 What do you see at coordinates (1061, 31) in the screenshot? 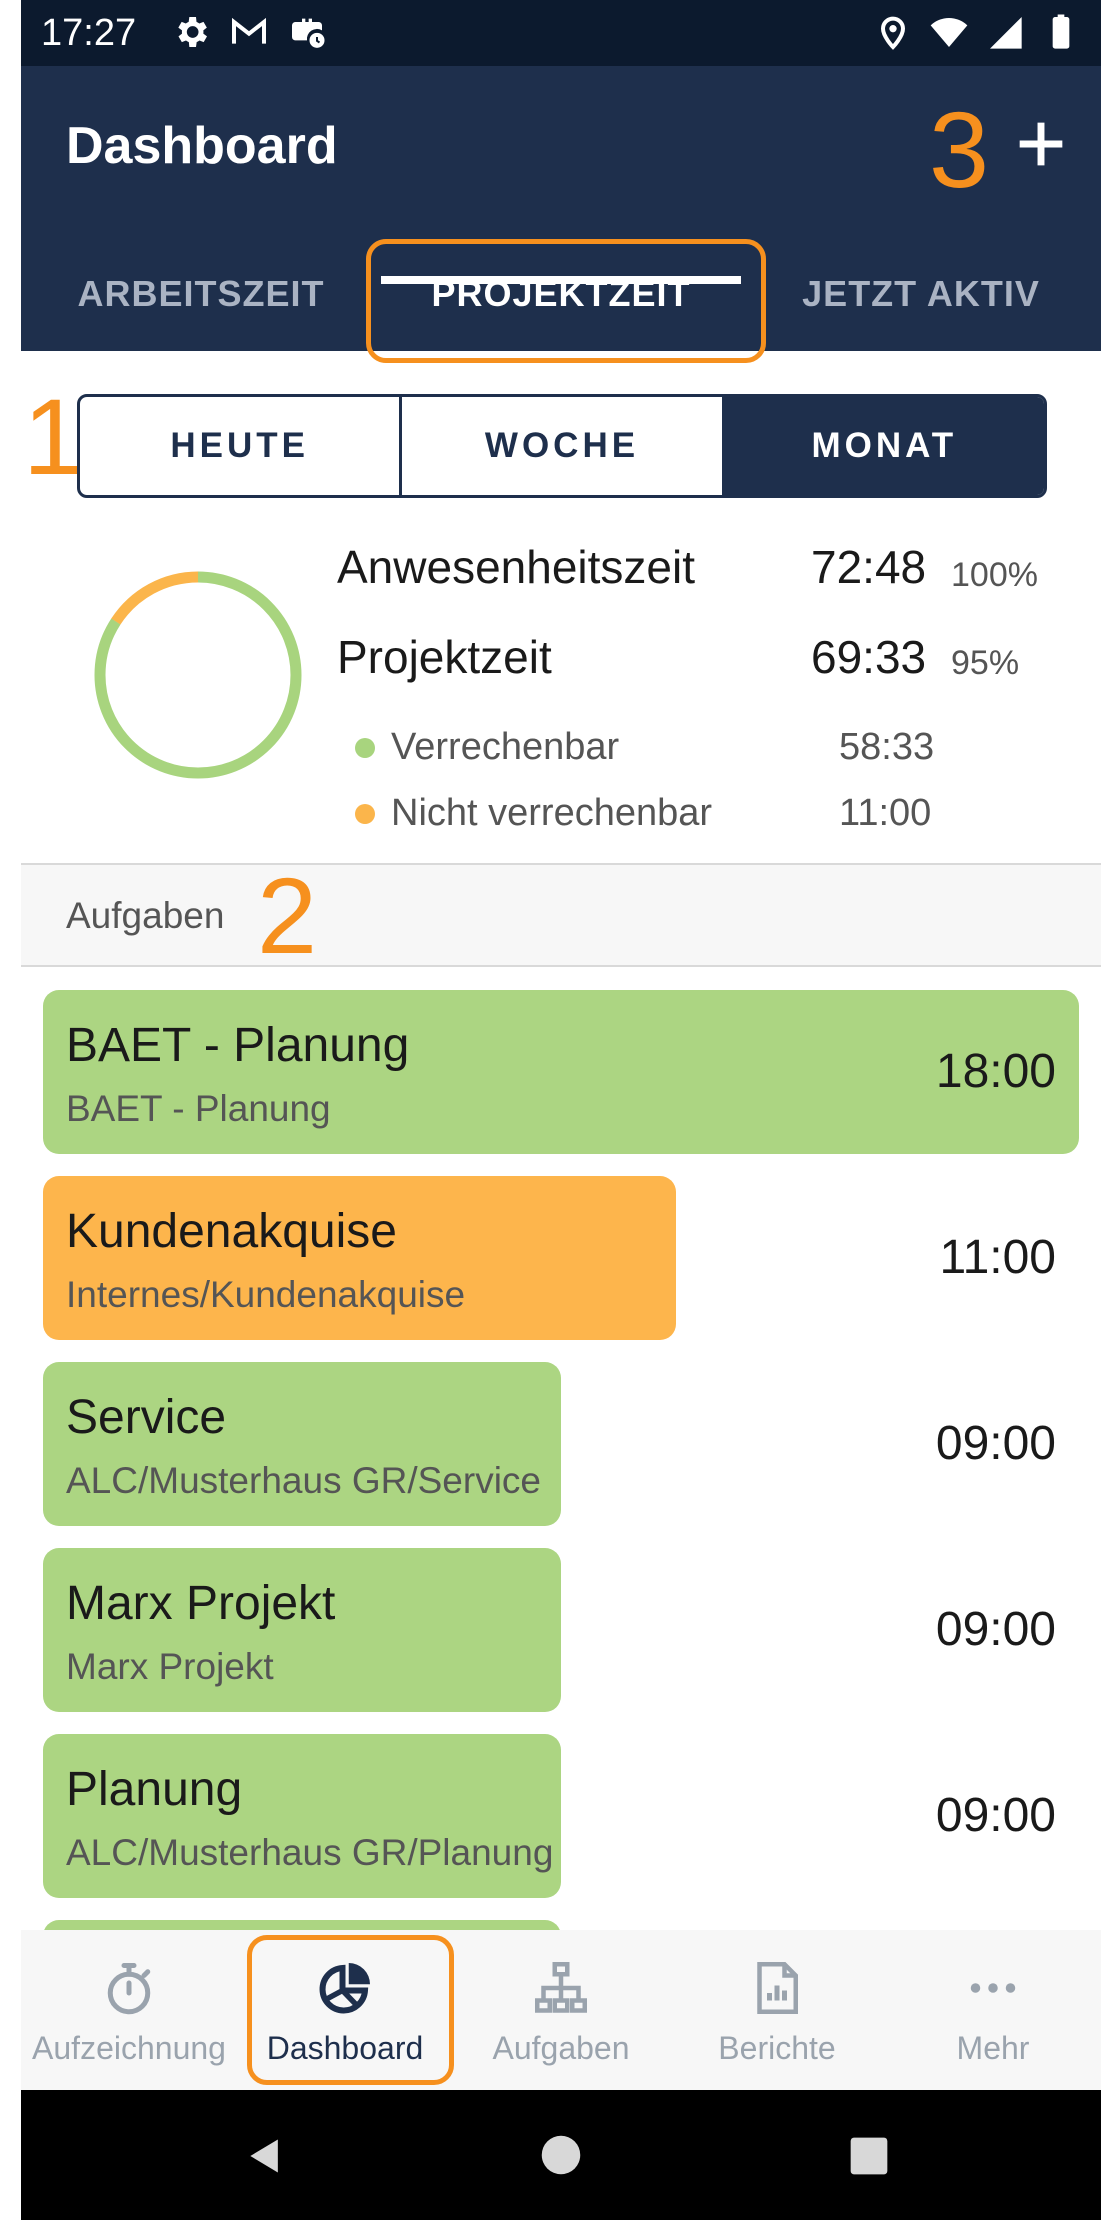
I see `battery-icon` at bounding box center [1061, 31].